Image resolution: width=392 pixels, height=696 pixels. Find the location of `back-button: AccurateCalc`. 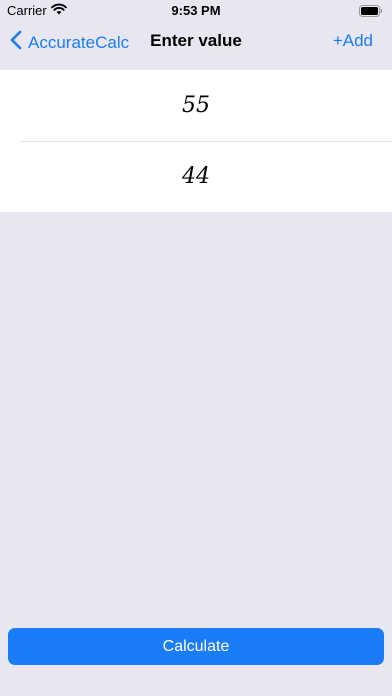

back-button: AccurateCalc is located at coordinates (69, 42).